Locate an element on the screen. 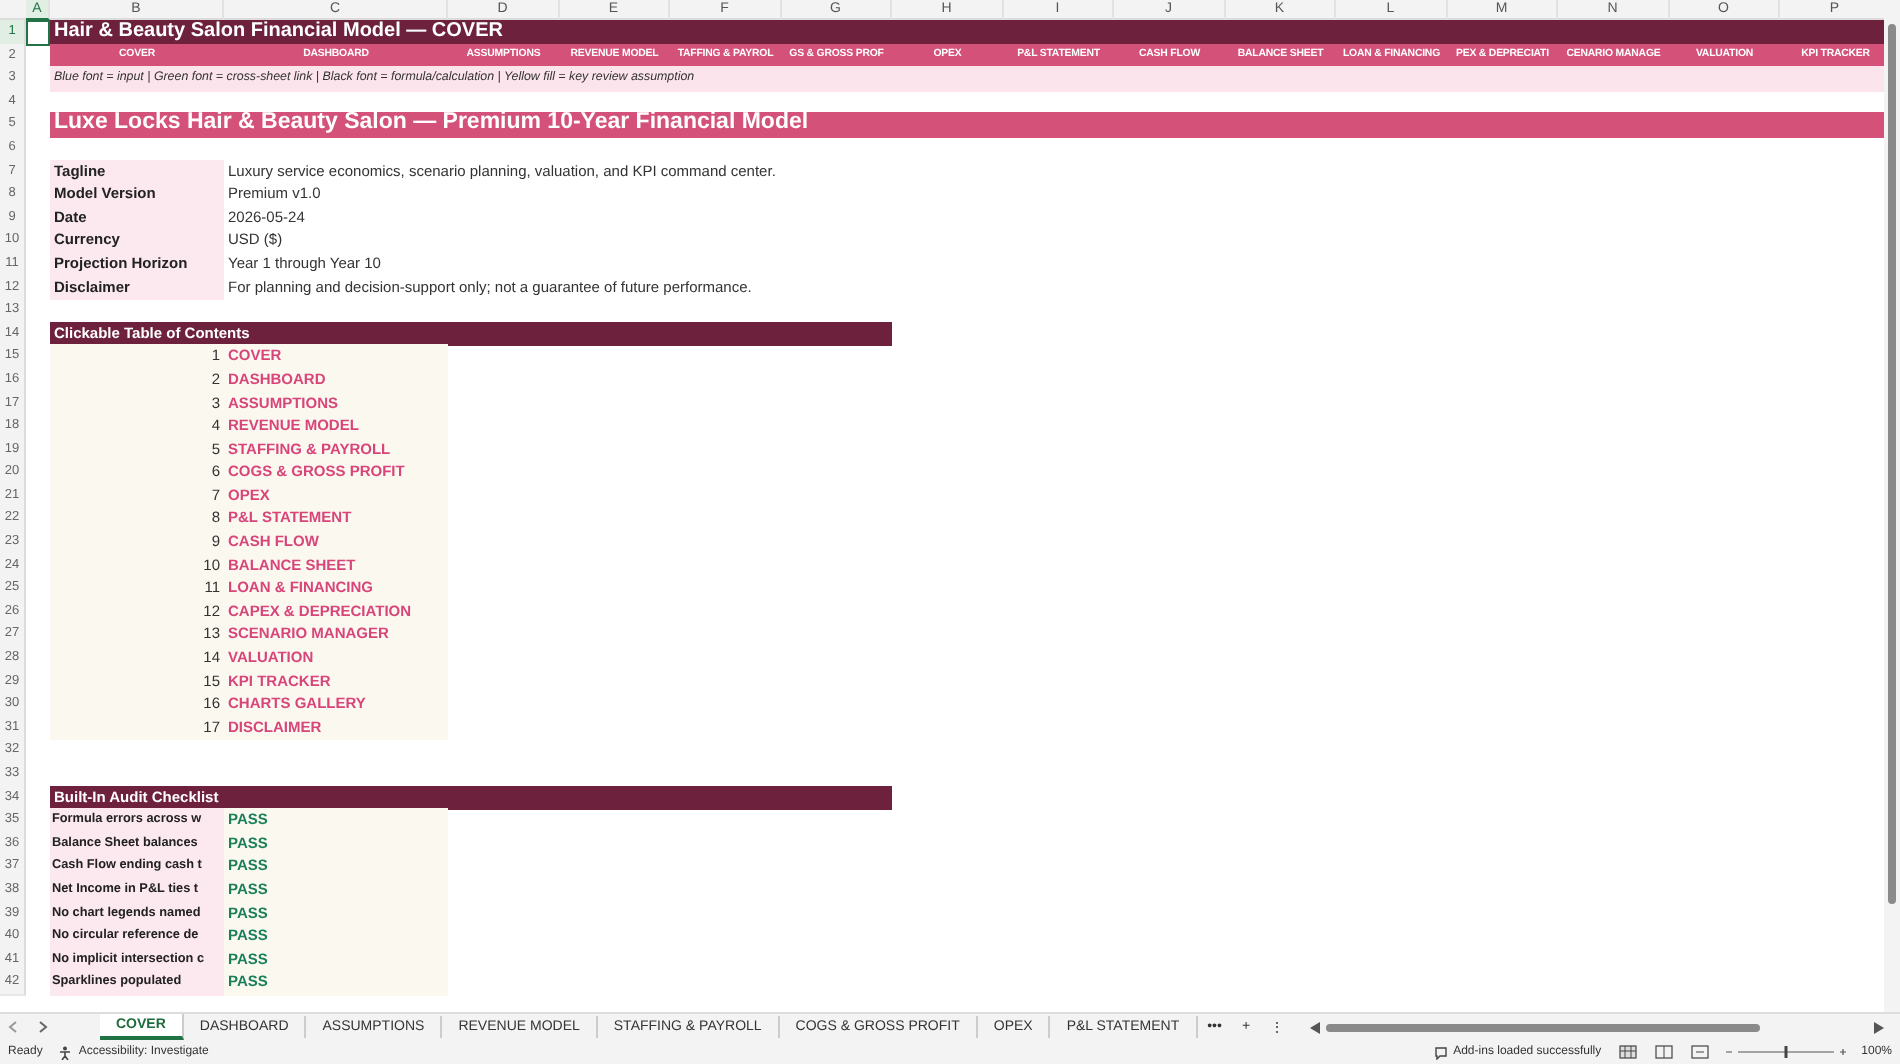 The height and width of the screenshot is (1064, 1900). vertical-scrollbar is located at coordinates (1892, 506).